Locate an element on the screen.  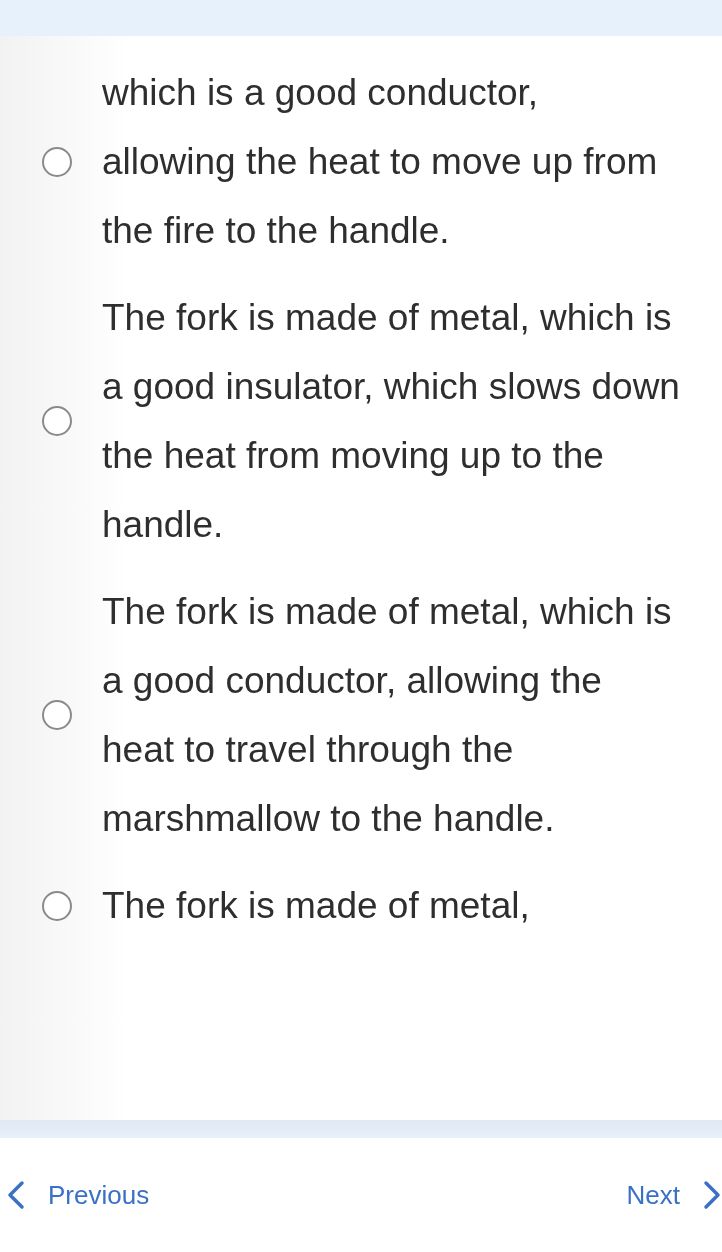
chevron-right-icon is located at coordinates (712, 1195).